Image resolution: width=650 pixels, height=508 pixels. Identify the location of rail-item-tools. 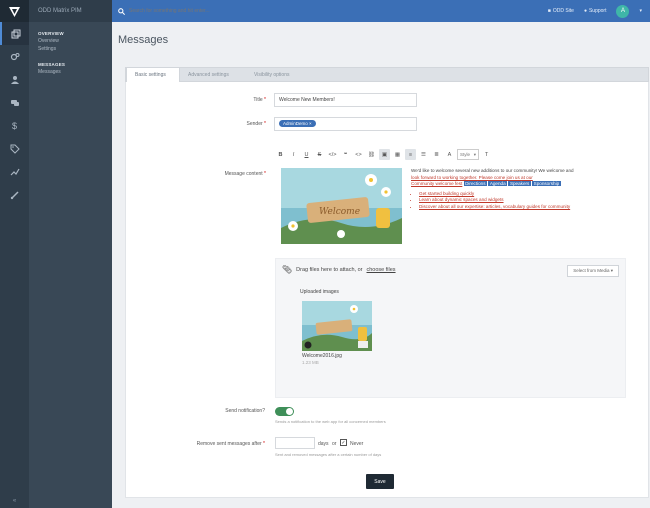
(14, 194).